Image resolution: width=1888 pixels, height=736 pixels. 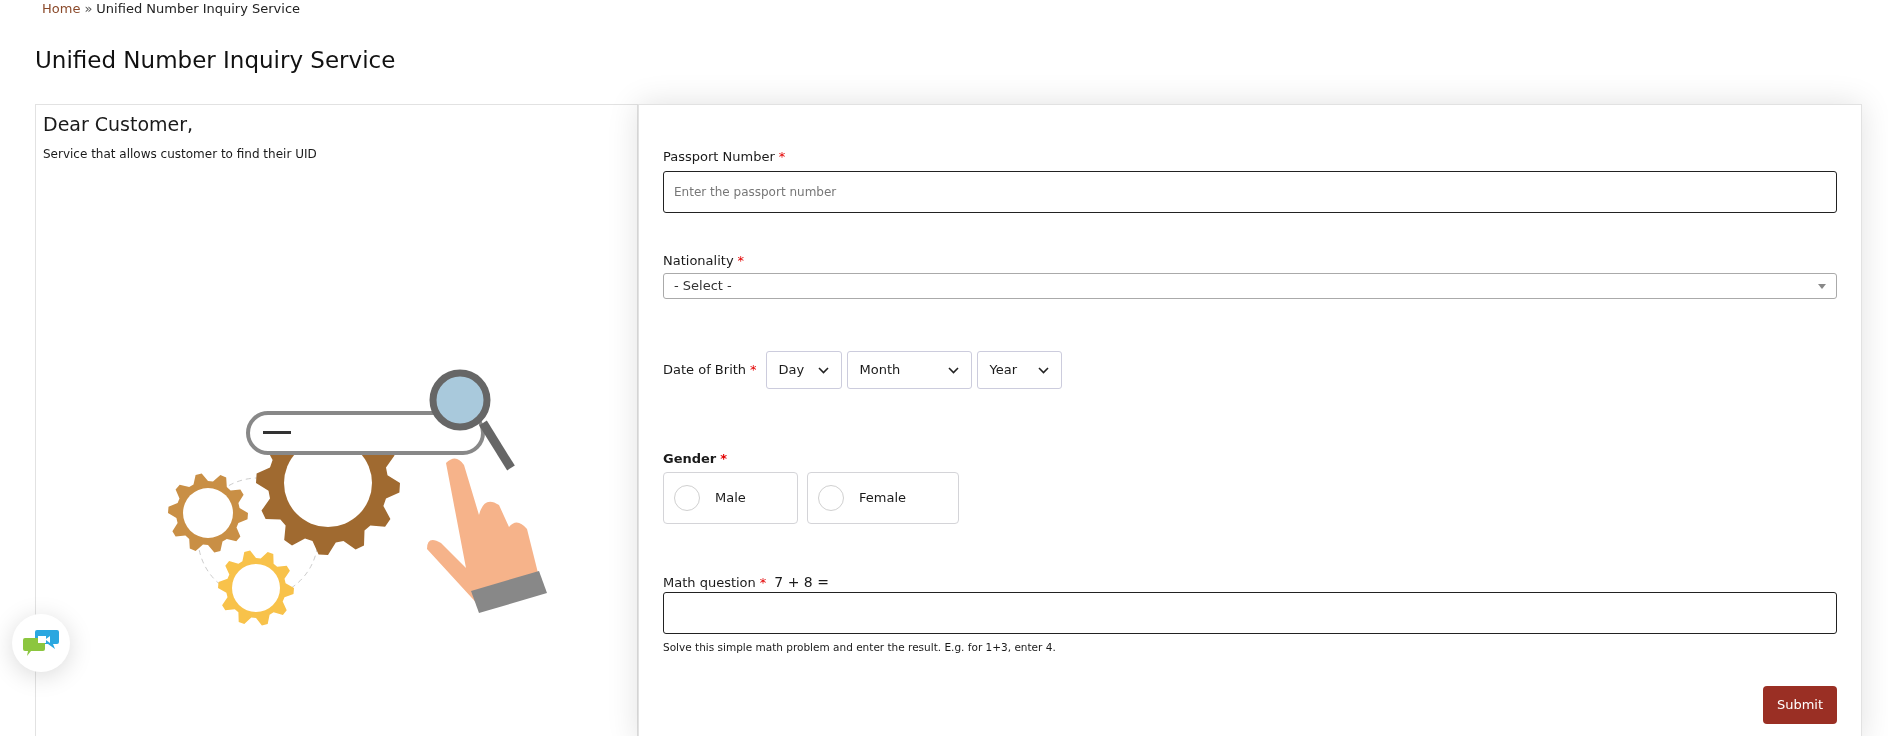 What do you see at coordinates (180, 154) in the screenshot?
I see `intro-text: Service that allows customer to find their UID` at bounding box center [180, 154].